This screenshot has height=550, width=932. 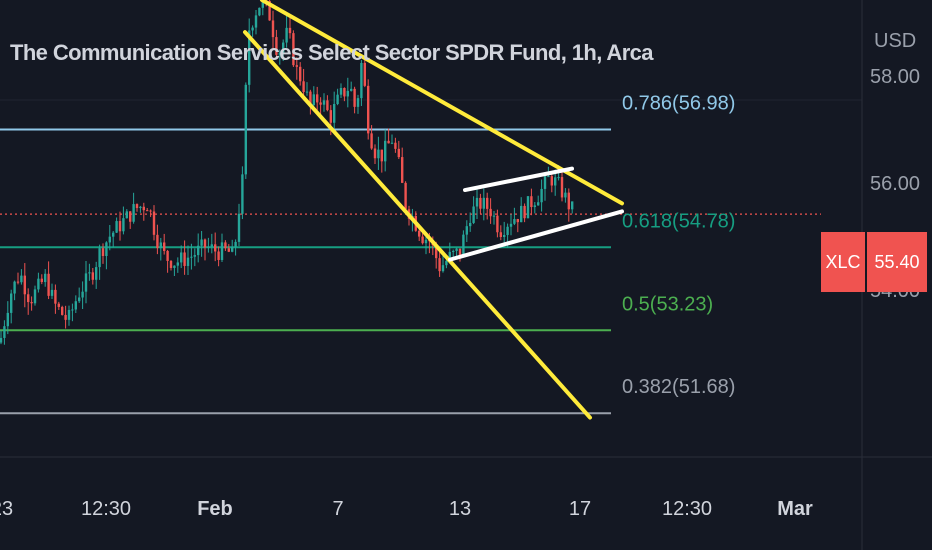 I want to click on last-price-badge: 55.40, so click(x=897, y=262).